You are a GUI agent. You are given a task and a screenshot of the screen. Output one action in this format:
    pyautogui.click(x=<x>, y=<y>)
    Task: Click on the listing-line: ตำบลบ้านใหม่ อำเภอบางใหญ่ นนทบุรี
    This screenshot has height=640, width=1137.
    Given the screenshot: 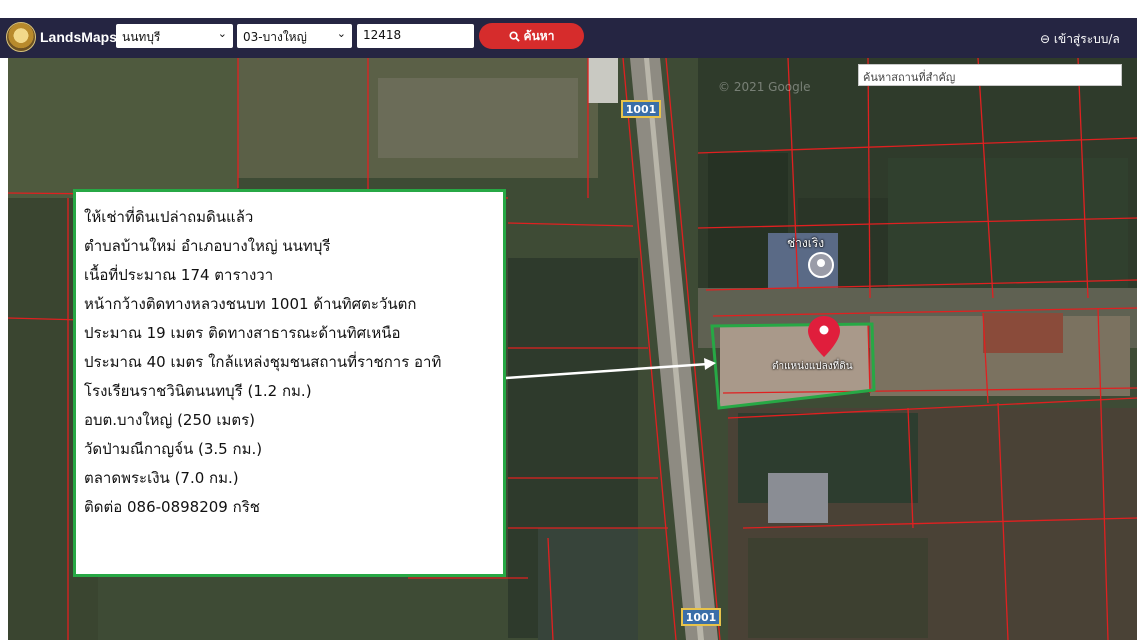 What is the action you would take?
    pyautogui.click(x=207, y=246)
    